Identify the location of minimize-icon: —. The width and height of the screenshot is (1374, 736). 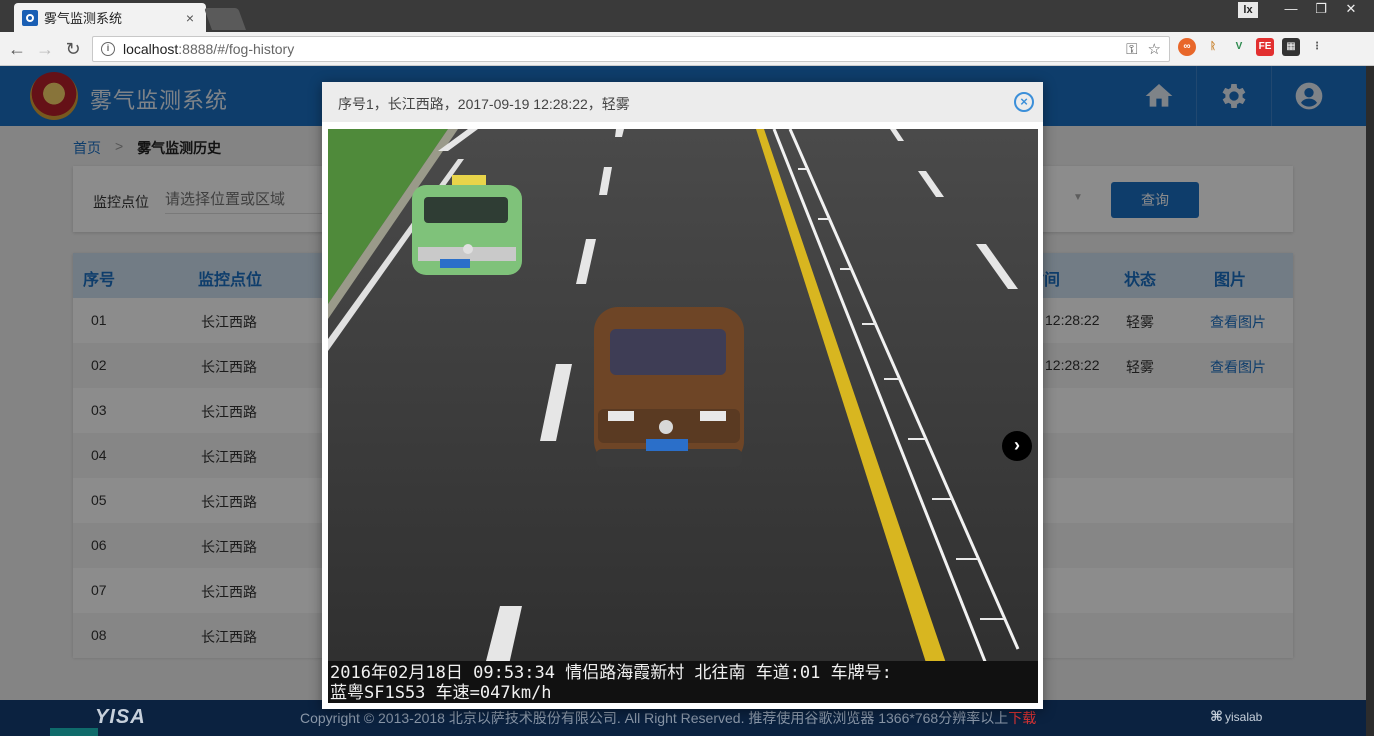
(1291, 10).